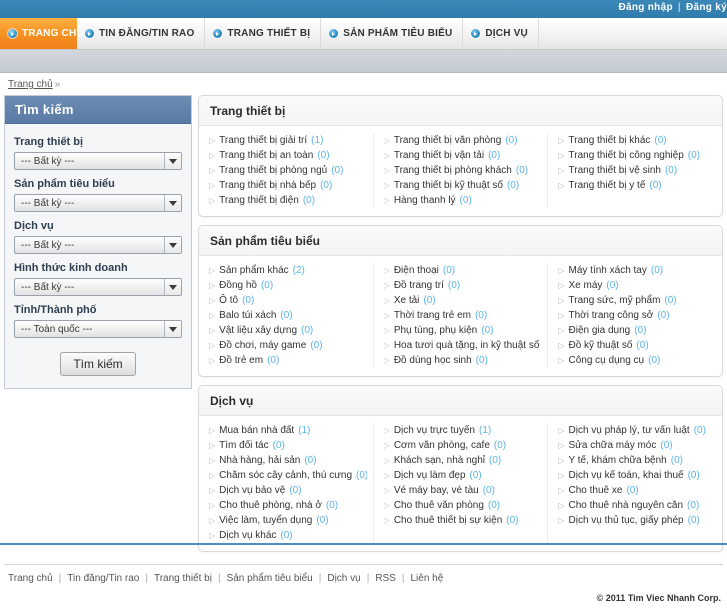 The width and height of the screenshot is (727, 609). Describe the element at coordinates (98, 203) in the screenshot. I see `filter-select-san-pham-tieu-bieu: --- Bất kỳ ---` at that location.